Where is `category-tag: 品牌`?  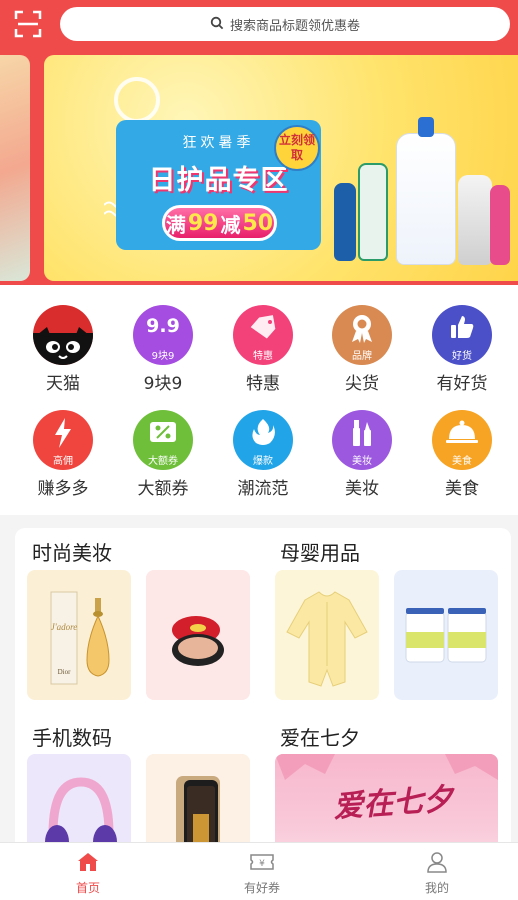
category-tag: 品牌 is located at coordinates (362, 356).